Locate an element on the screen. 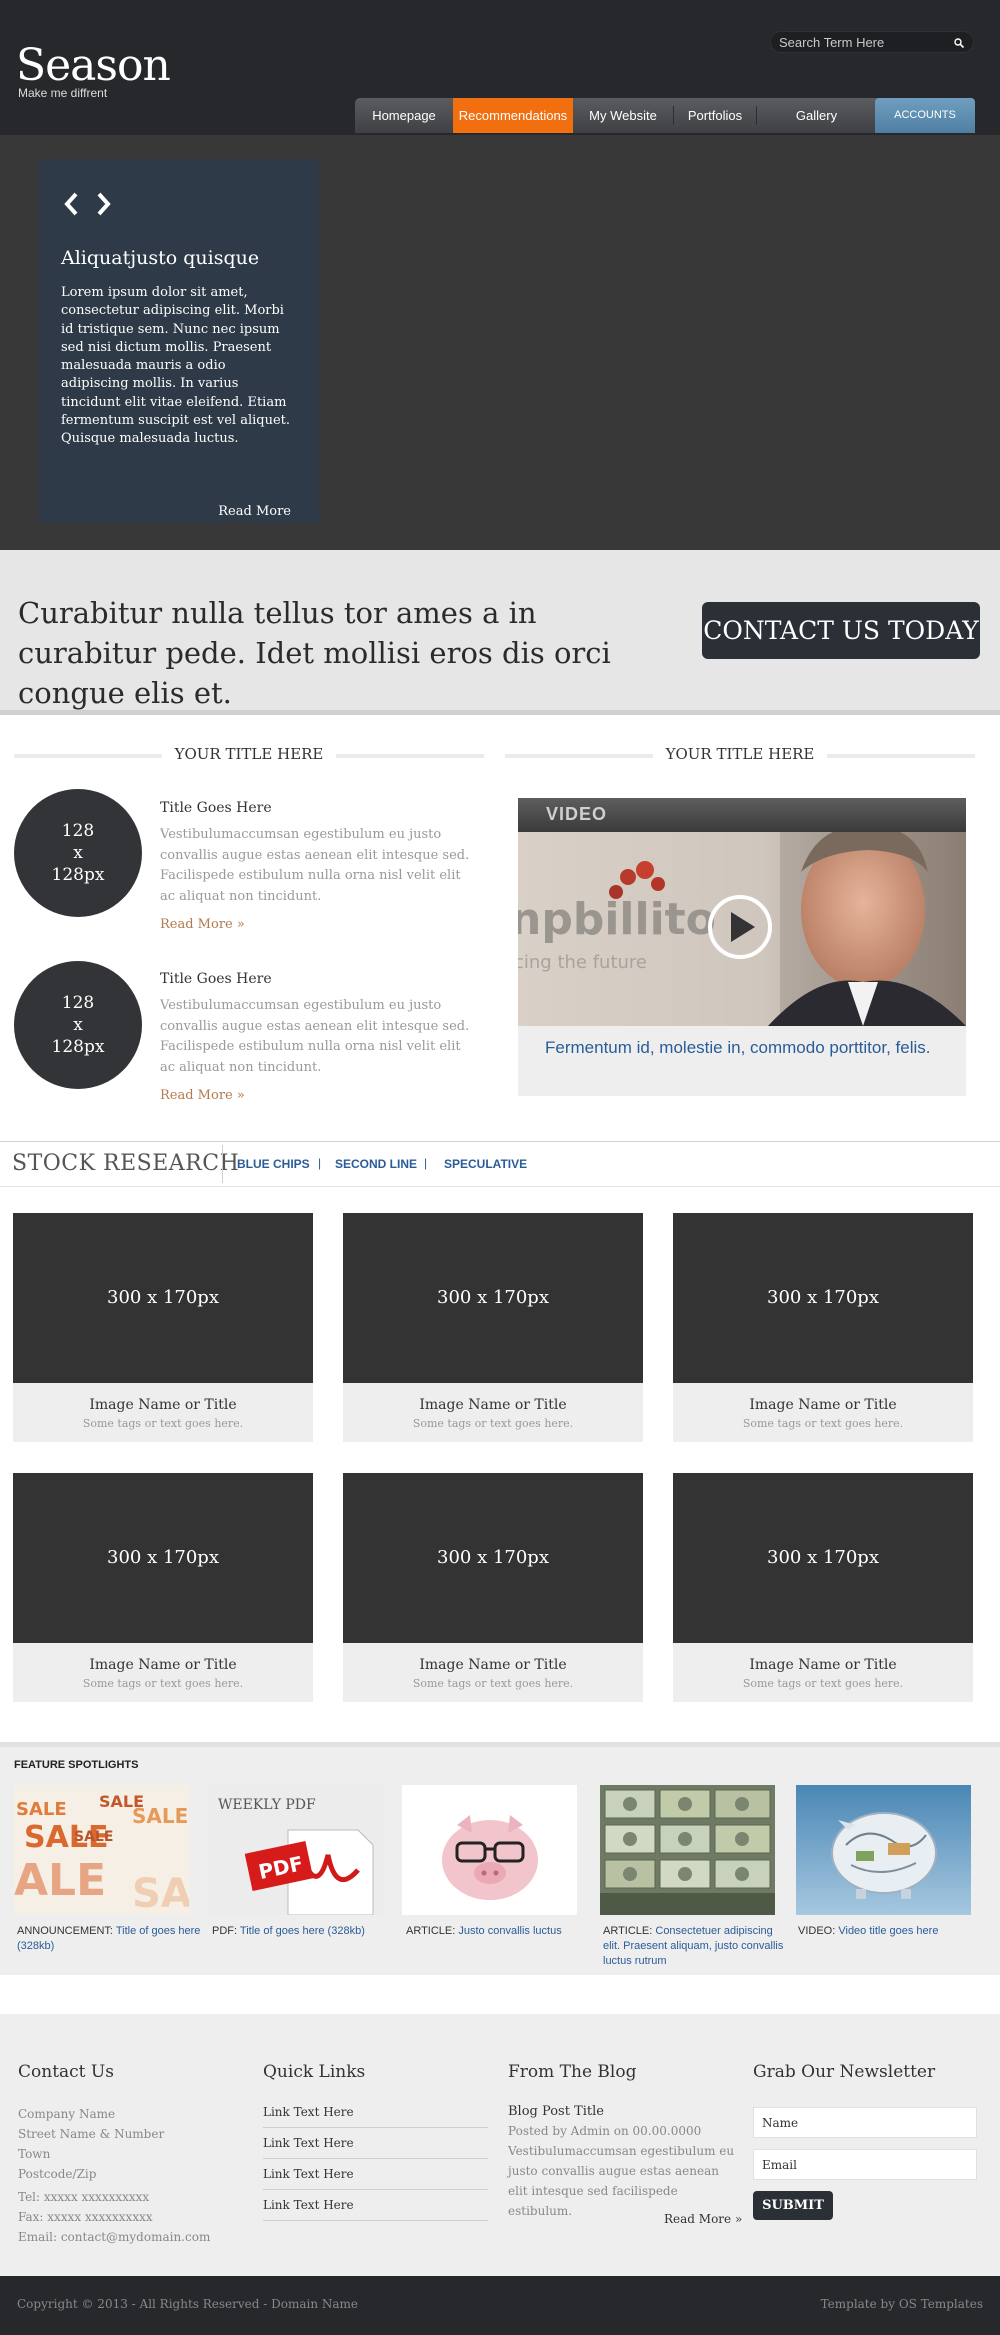  site-logo: Season is located at coordinates (93, 65).